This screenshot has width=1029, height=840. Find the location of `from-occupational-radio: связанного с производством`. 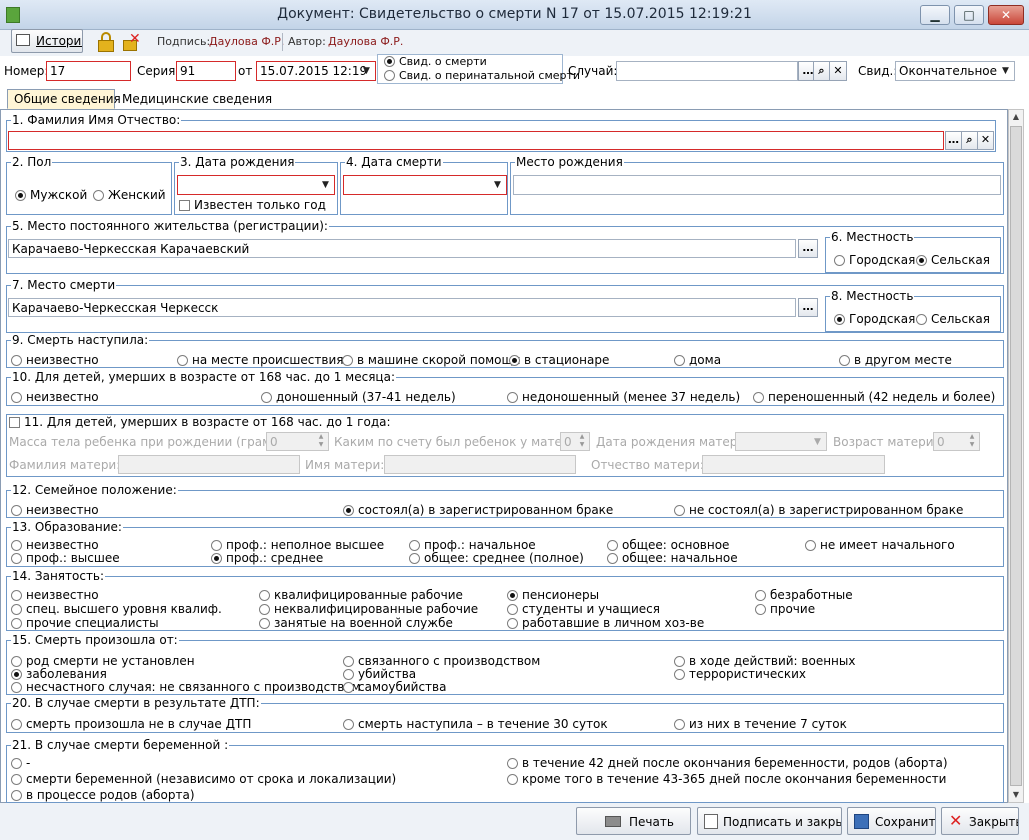

from-occupational-radio: связанного с производством is located at coordinates (441, 661).